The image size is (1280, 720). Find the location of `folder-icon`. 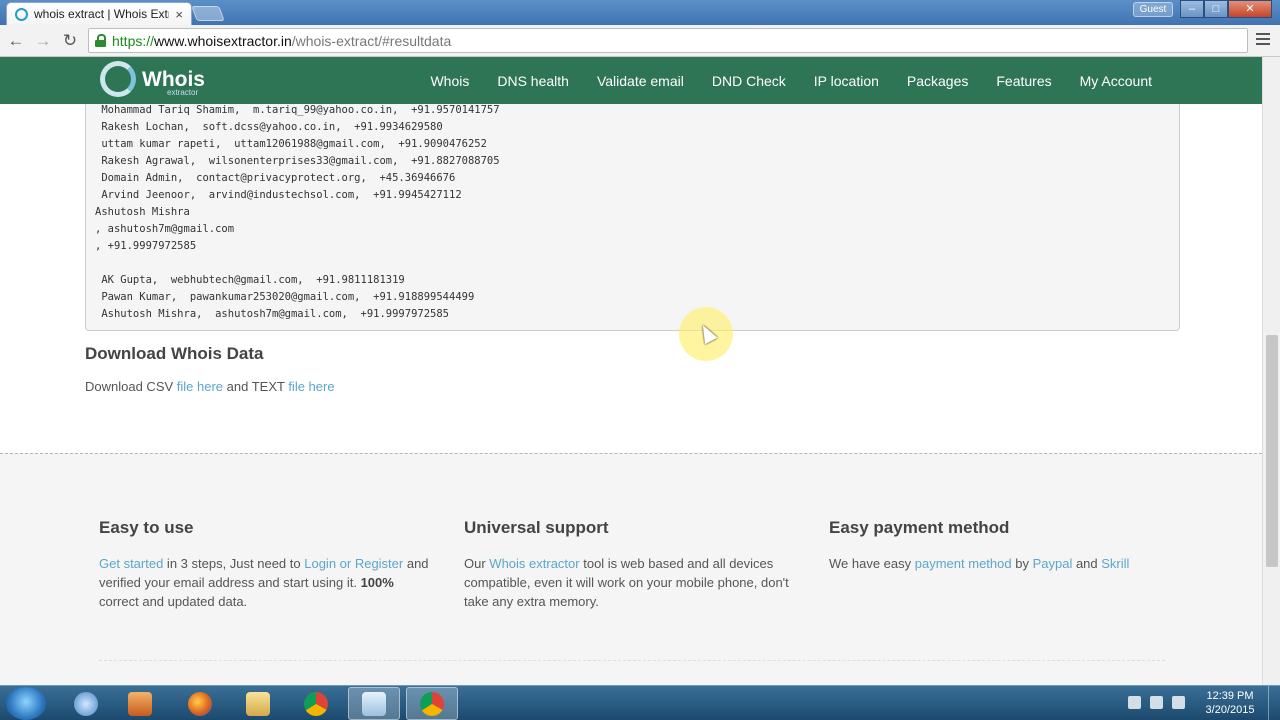

folder-icon is located at coordinates (258, 703).